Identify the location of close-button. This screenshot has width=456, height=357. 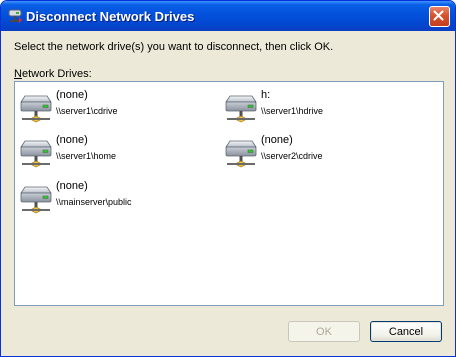
(439, 16).